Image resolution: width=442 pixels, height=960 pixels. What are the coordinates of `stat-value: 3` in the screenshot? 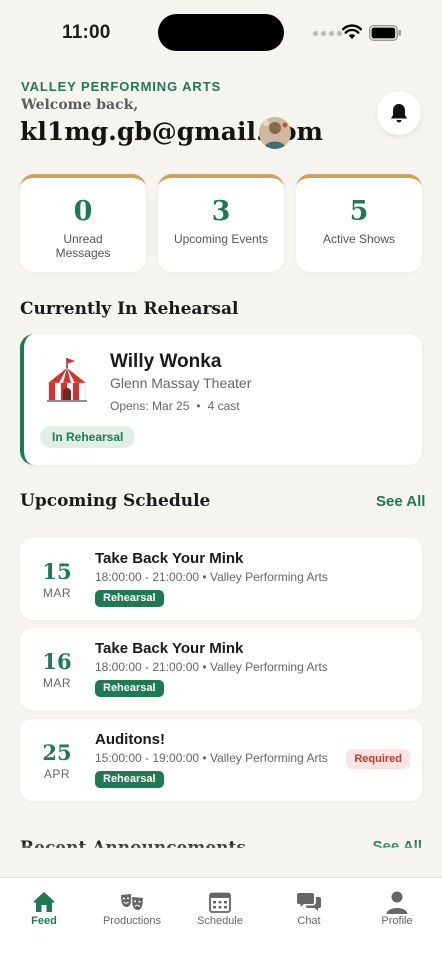 It's located at (221, 211).